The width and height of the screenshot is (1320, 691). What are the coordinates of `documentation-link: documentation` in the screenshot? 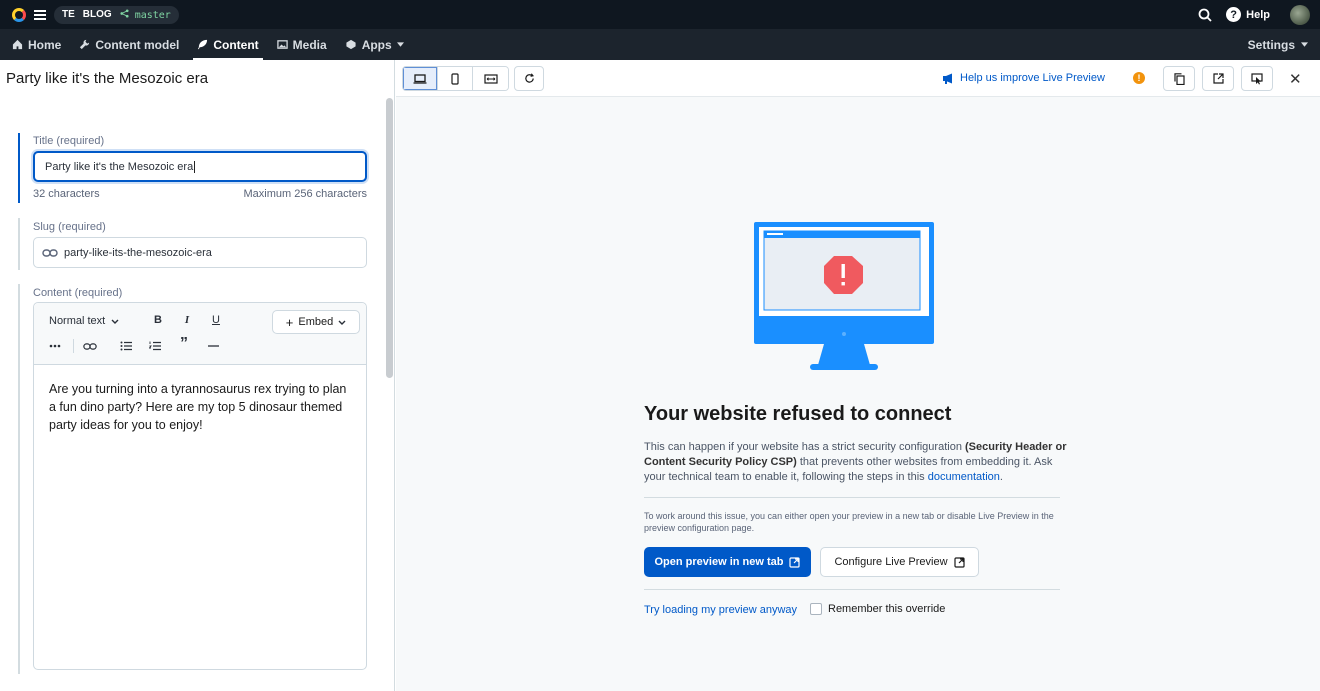 It's located at (964, 477).